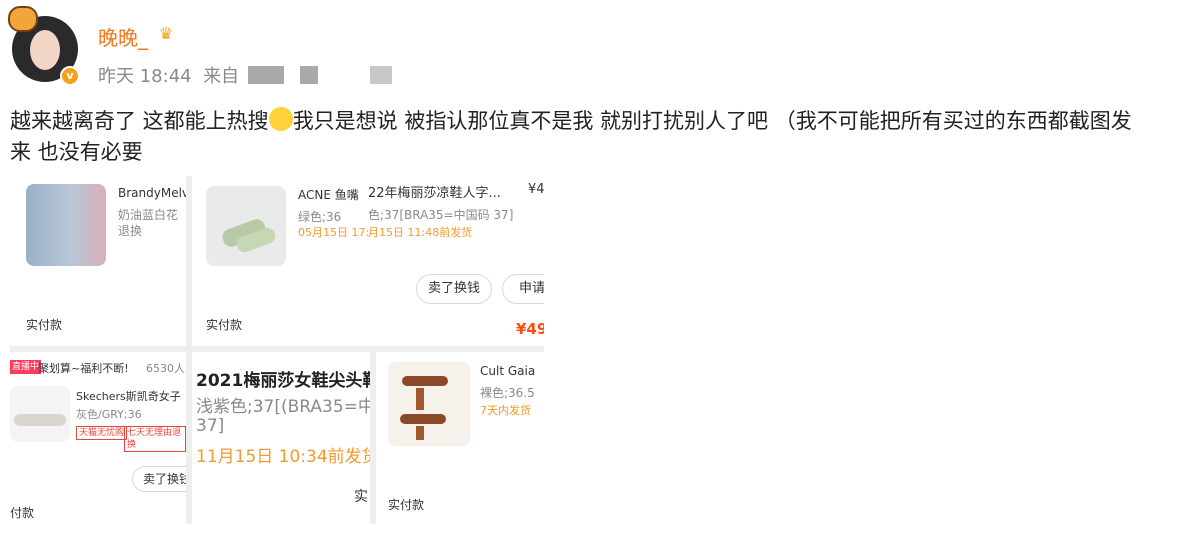  I want to click on product-title: Cult Gaia, so click(508, 371).